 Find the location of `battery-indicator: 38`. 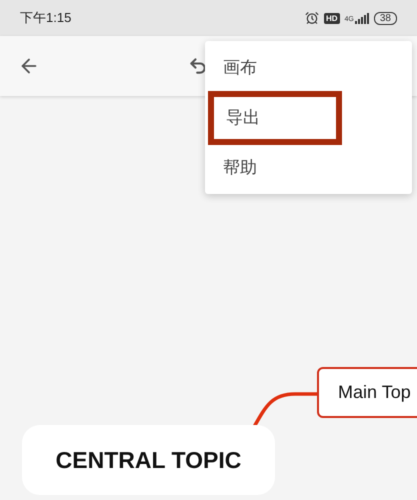

battery-indicator: 38 is located at coordinates (385, 18).